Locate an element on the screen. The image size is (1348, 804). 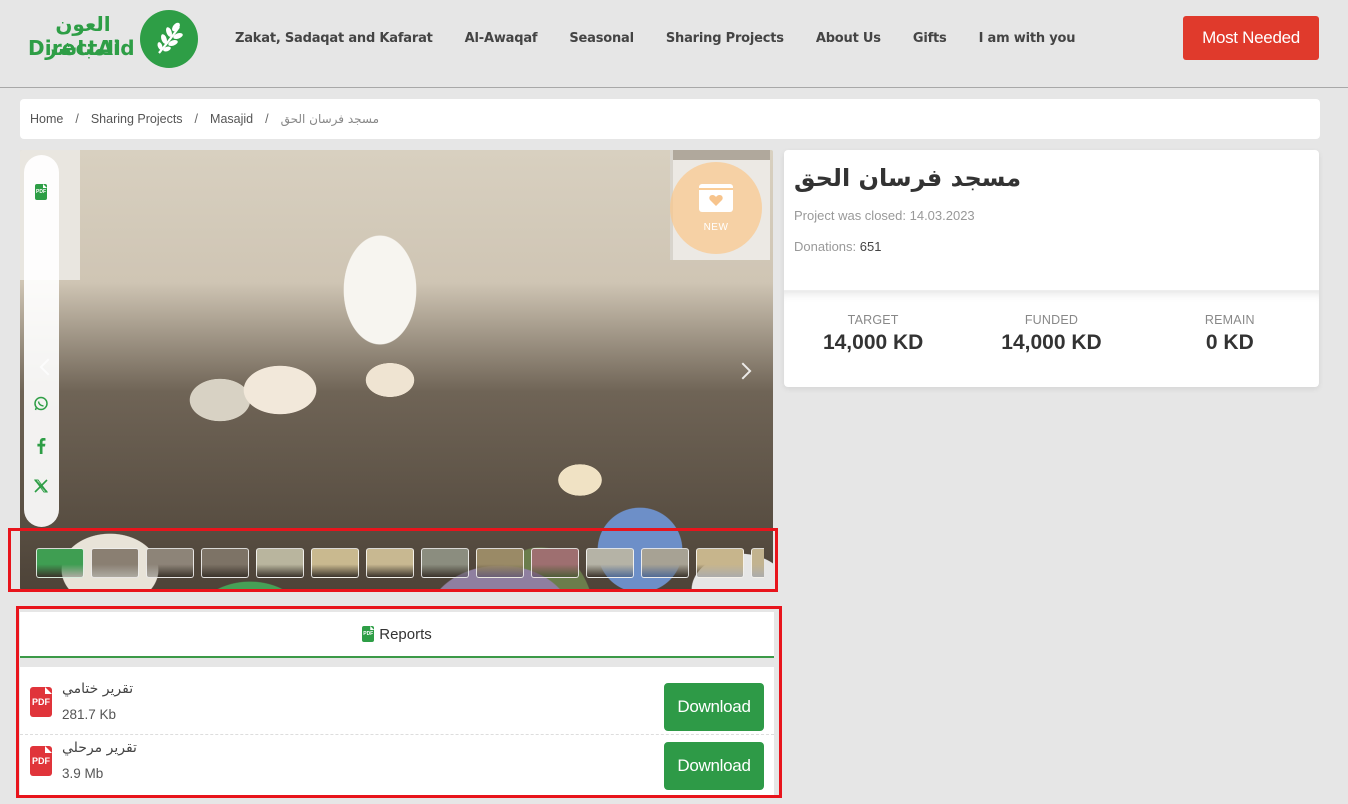
nav-item-about-us: About Us is located at coordinates (848, 38).